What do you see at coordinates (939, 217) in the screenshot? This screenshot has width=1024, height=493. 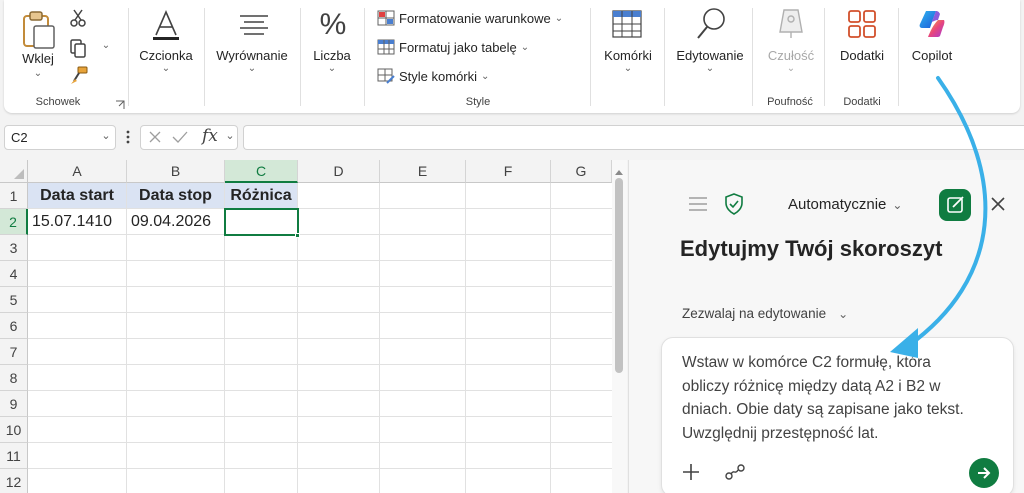 I see `annotation-arrow` at bounding box center [939, 217].